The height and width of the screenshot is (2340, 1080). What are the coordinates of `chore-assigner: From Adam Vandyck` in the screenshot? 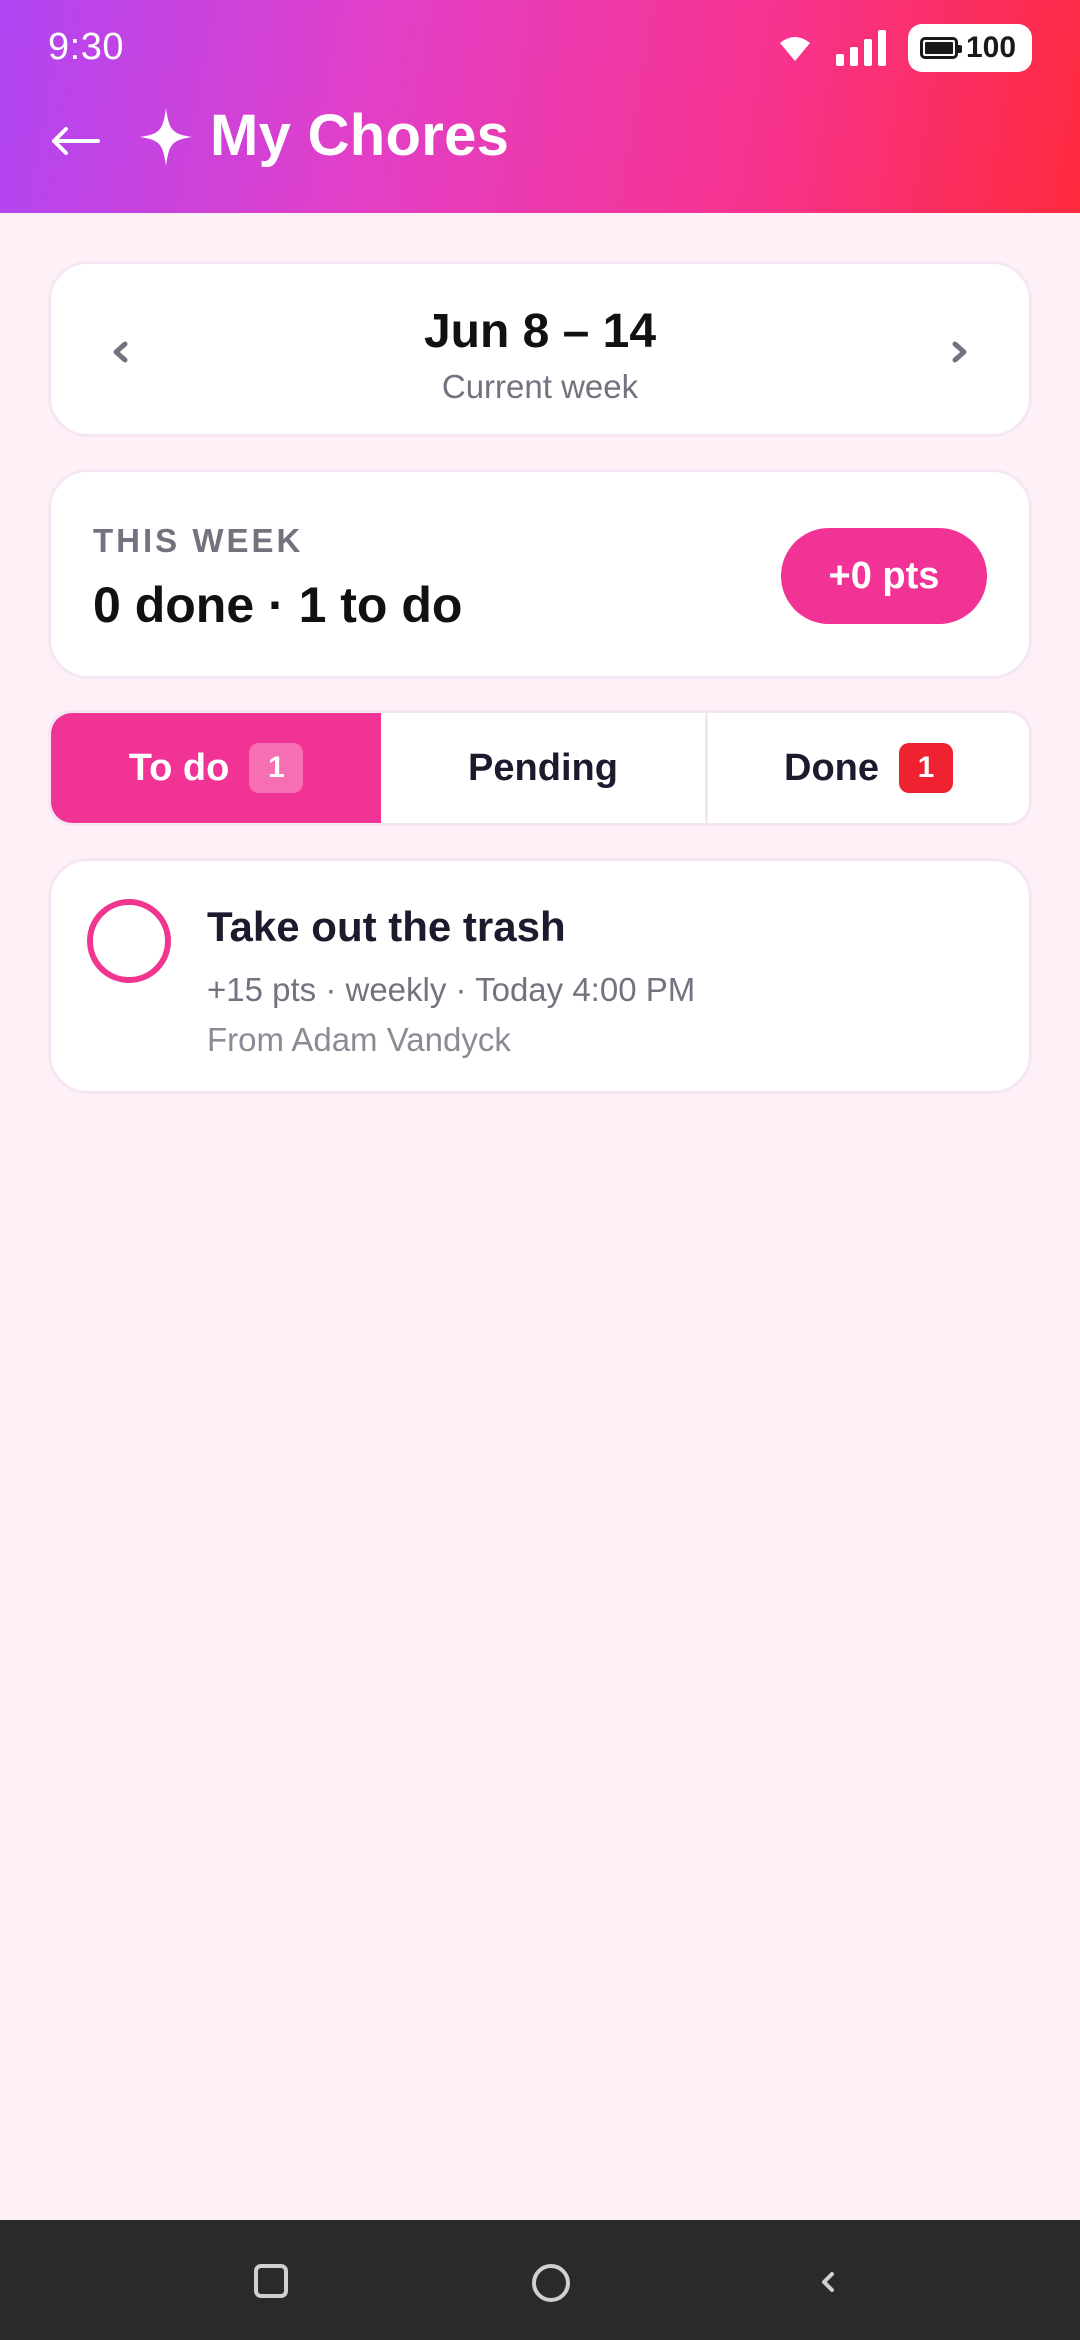 It's located at (359, 1039).